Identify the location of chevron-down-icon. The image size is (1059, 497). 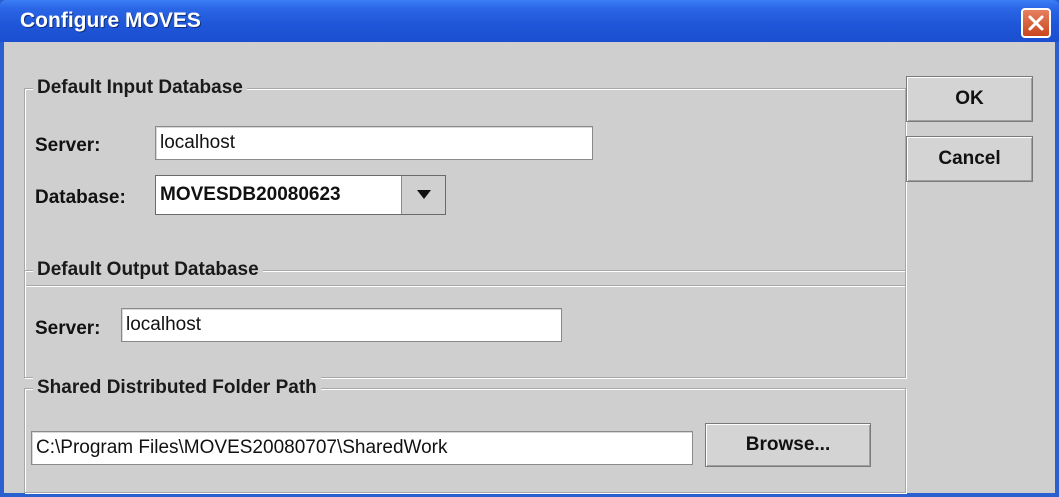
(424, 194).